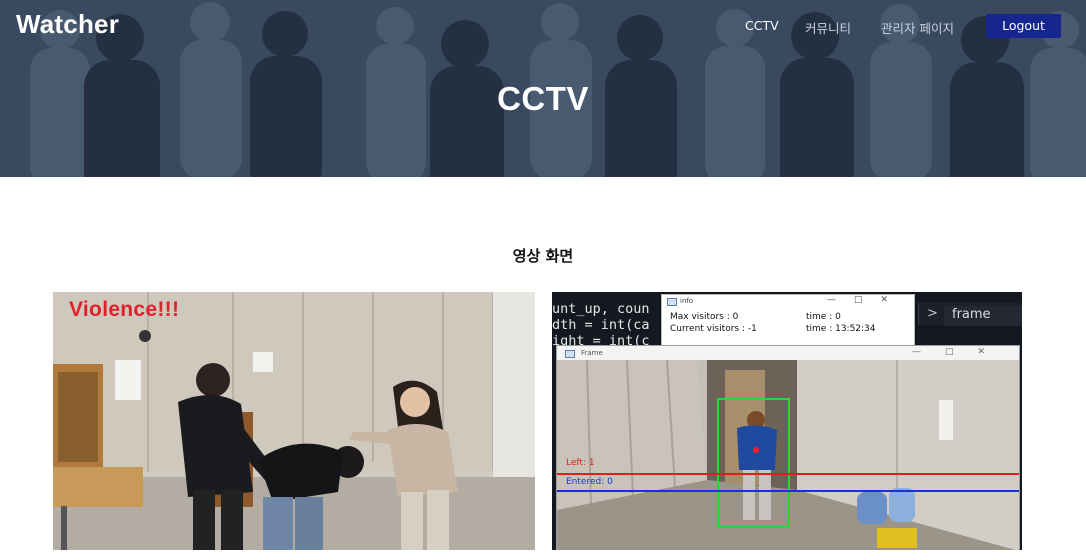 Image resolution: width=1086 pixels, height=560 pixels. Describe the element at coordinates (687, 301) in the screenshot. I see `info-window-title: info` at that location.